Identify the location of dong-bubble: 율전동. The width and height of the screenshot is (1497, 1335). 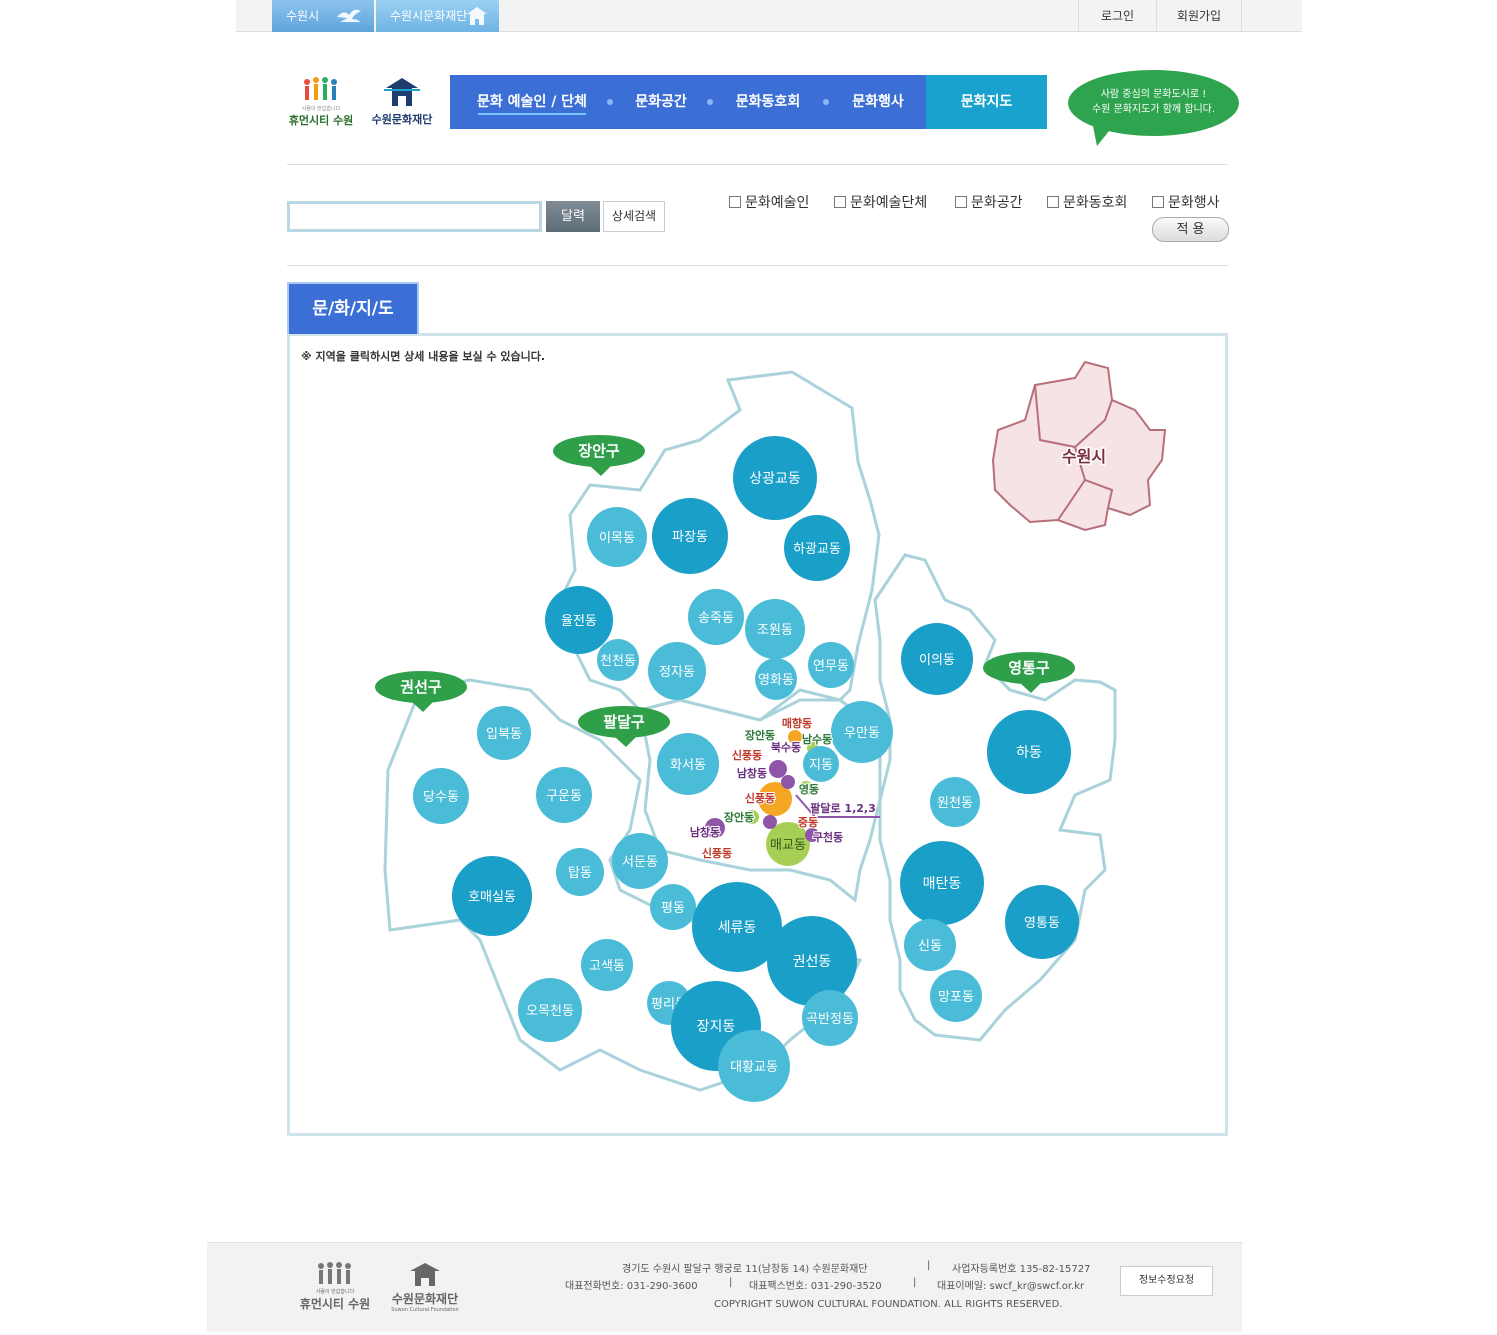
(579, 620).